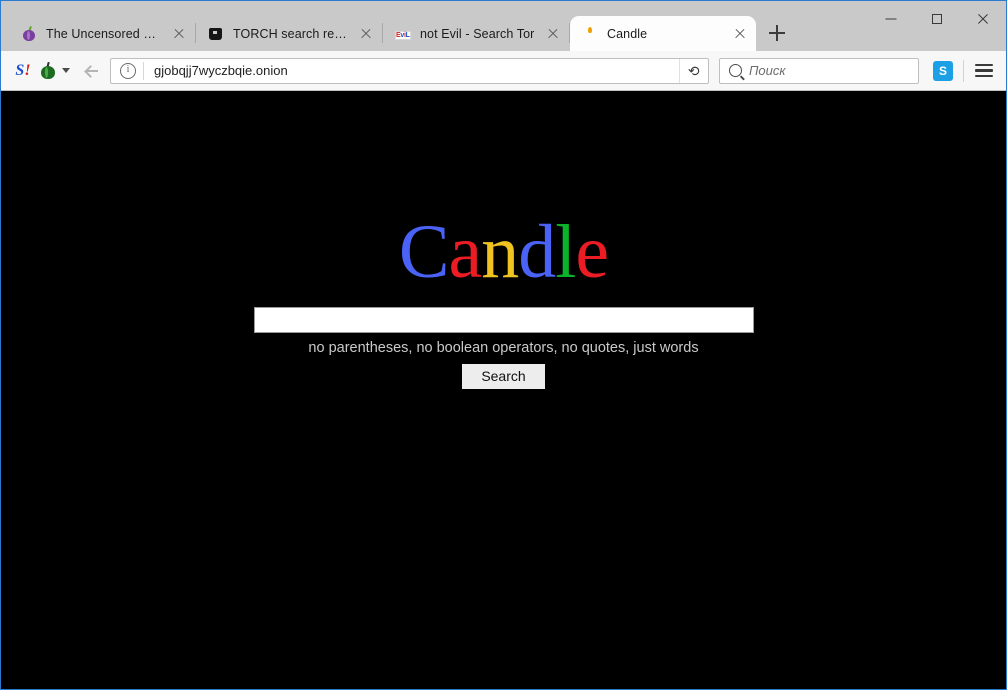 The width and height of the screenshot is (1007, 690). What do you see at coordinates (735, 70) in the screenshot?
I see `search-icon` at bounding box center [735, 70].